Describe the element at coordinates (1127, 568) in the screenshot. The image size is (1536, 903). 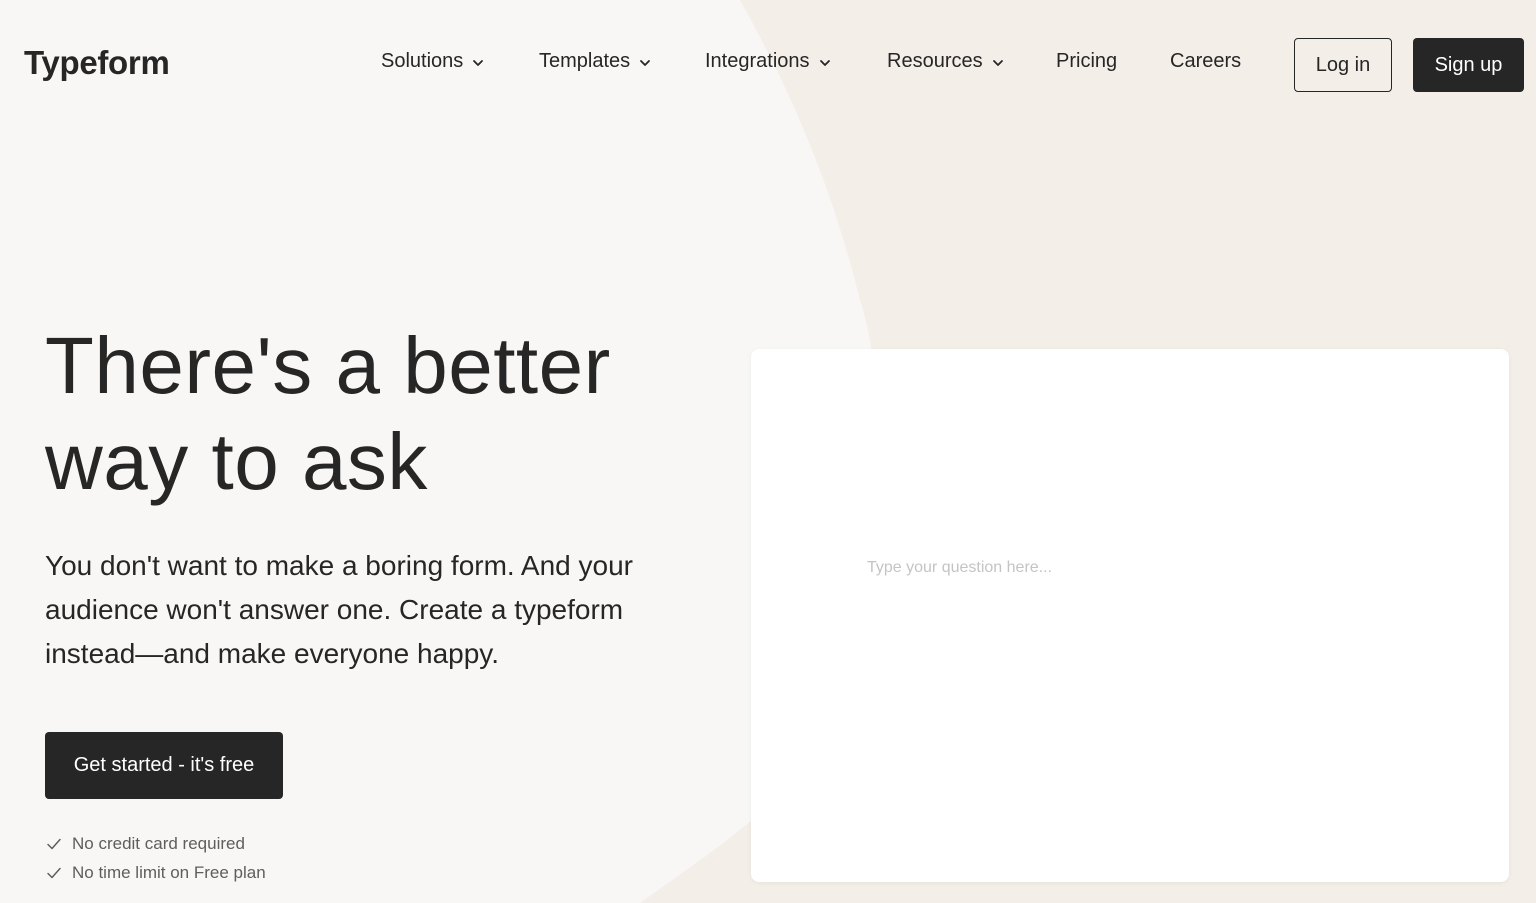
I see `question-input` at that location.